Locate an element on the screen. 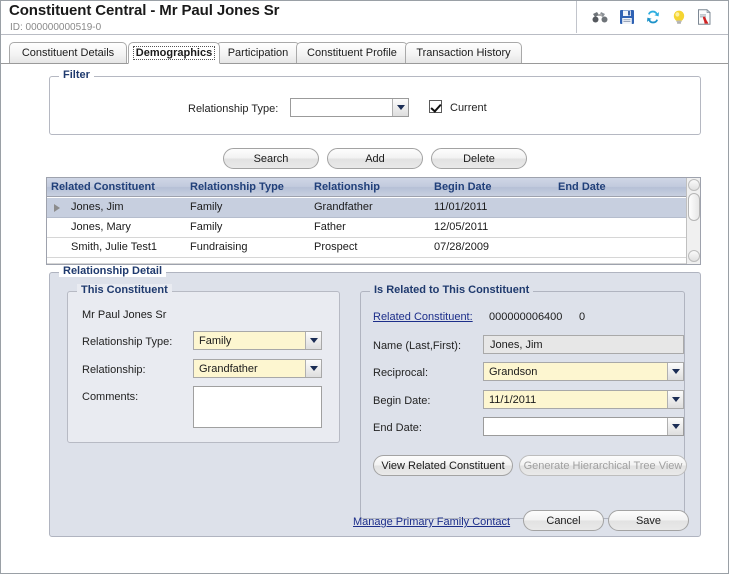 This screenshot has width=729, height=574. tab-transaction-history: Transaction History is located at coordinates (463, 52).